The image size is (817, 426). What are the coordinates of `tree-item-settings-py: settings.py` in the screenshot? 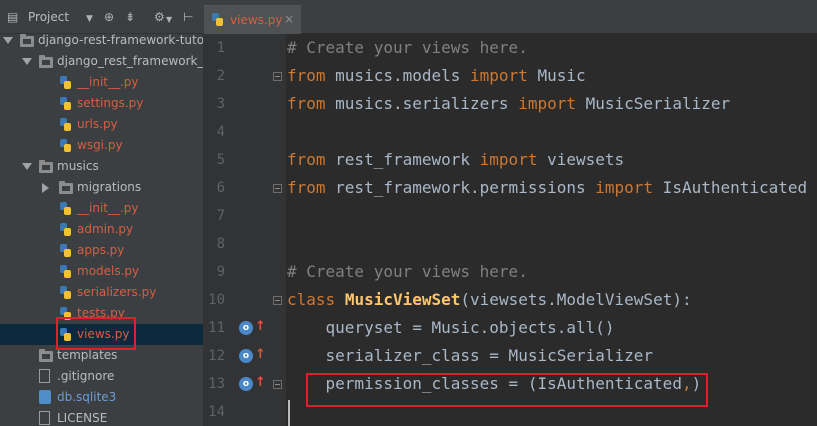 It's located at (101, 103).